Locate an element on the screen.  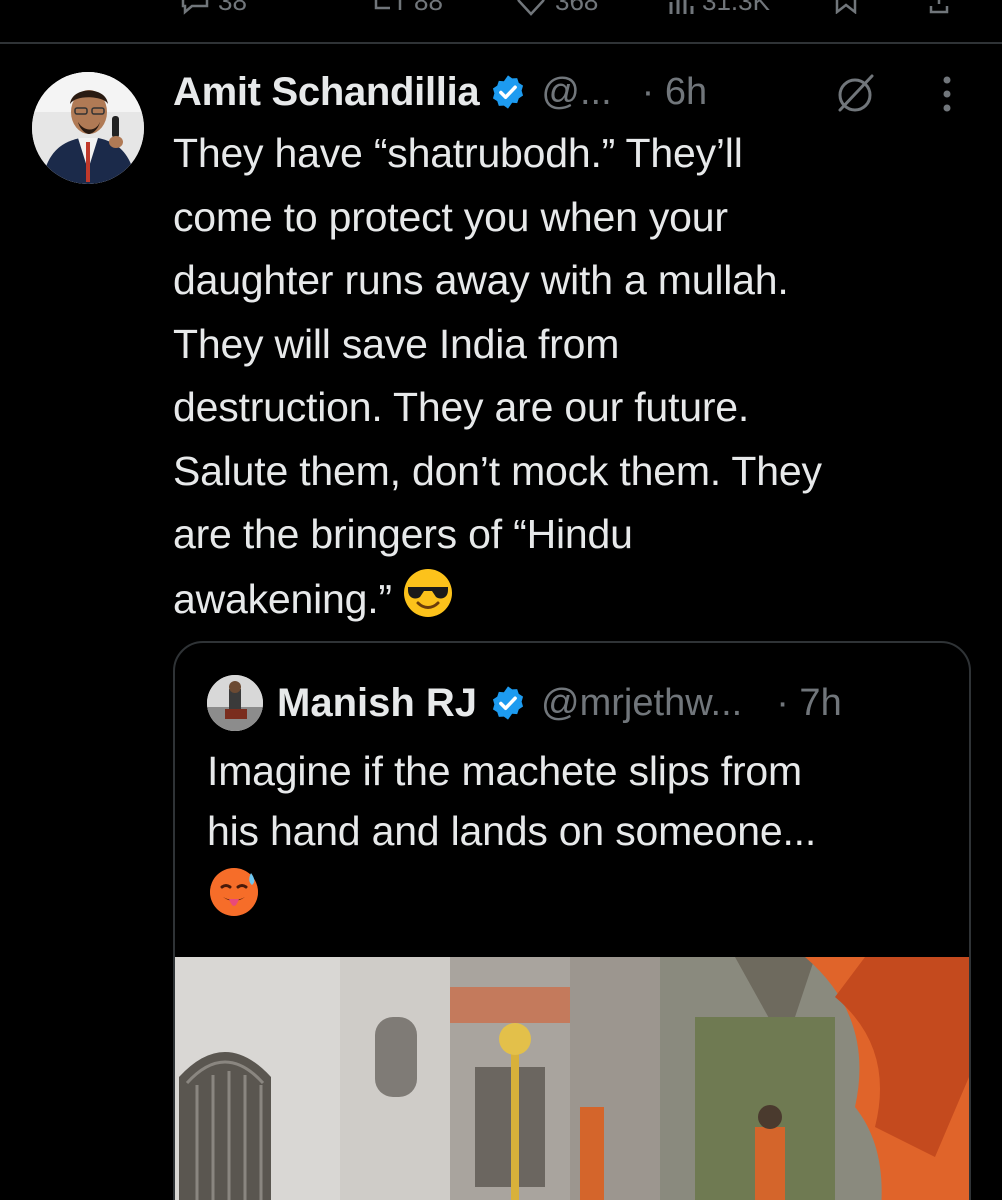
view-count: 31.3K is located at coordinates (736, 8).